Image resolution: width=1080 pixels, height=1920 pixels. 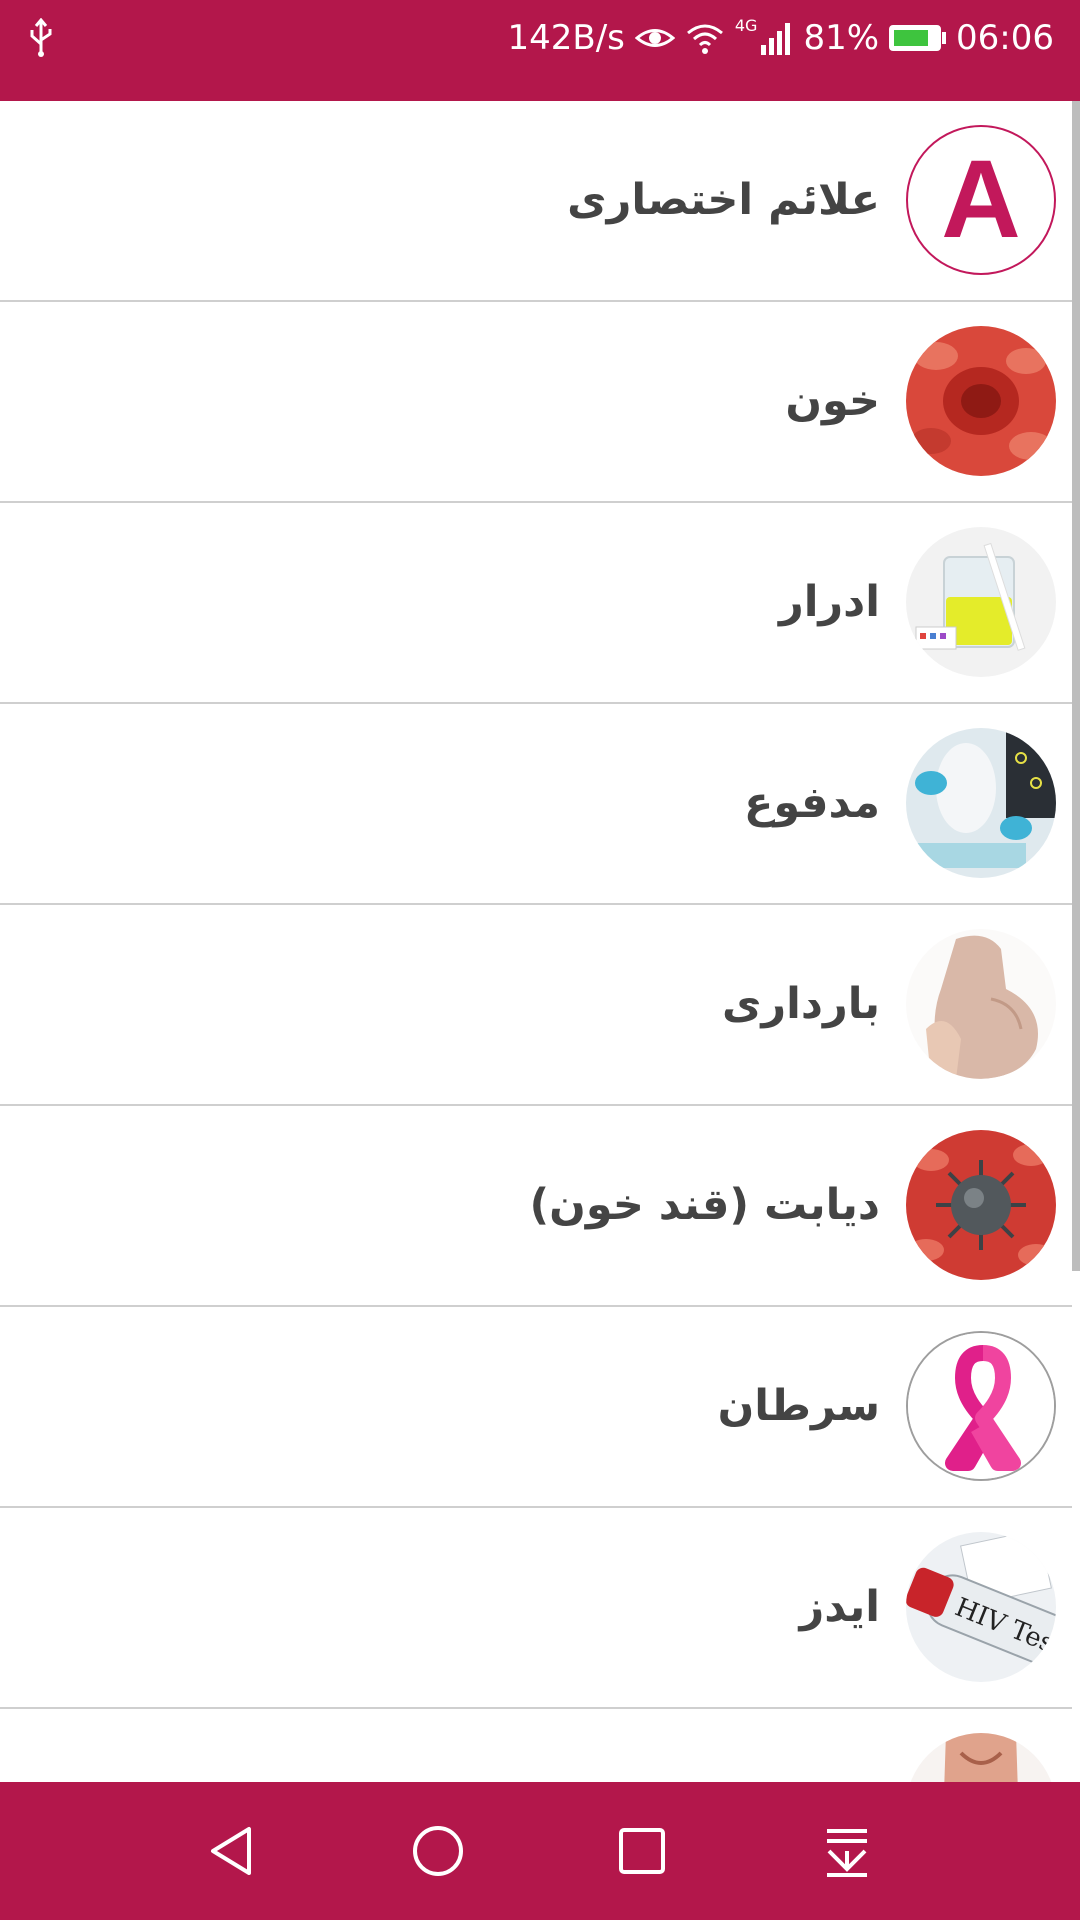 What do you see at coordinates (536, 201) in the screenshot?
I see `list-item-abbreviations: A علائم اختصاری` at bounding box center [536, 201].